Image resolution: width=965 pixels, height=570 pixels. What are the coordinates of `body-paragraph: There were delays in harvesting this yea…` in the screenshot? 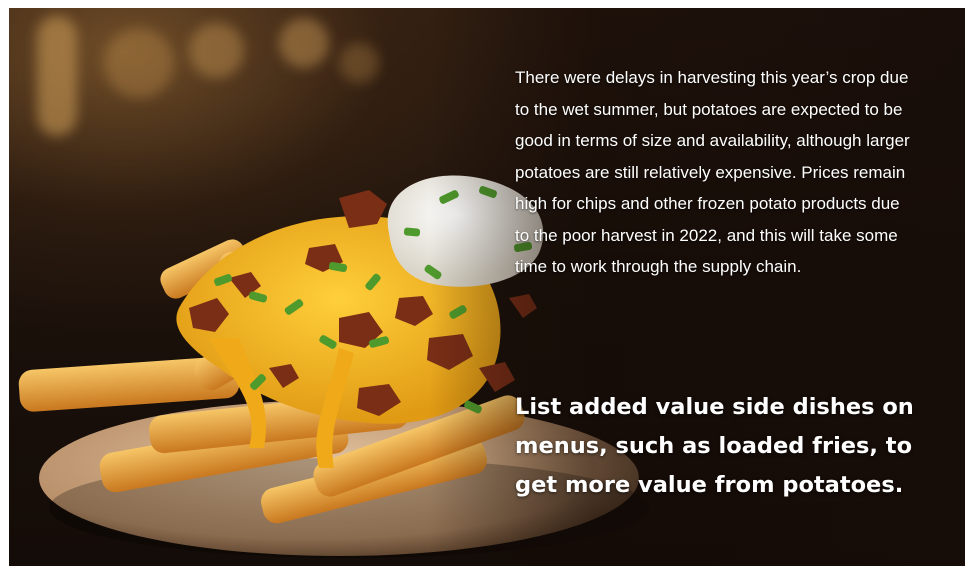 It's located at (712, 172).